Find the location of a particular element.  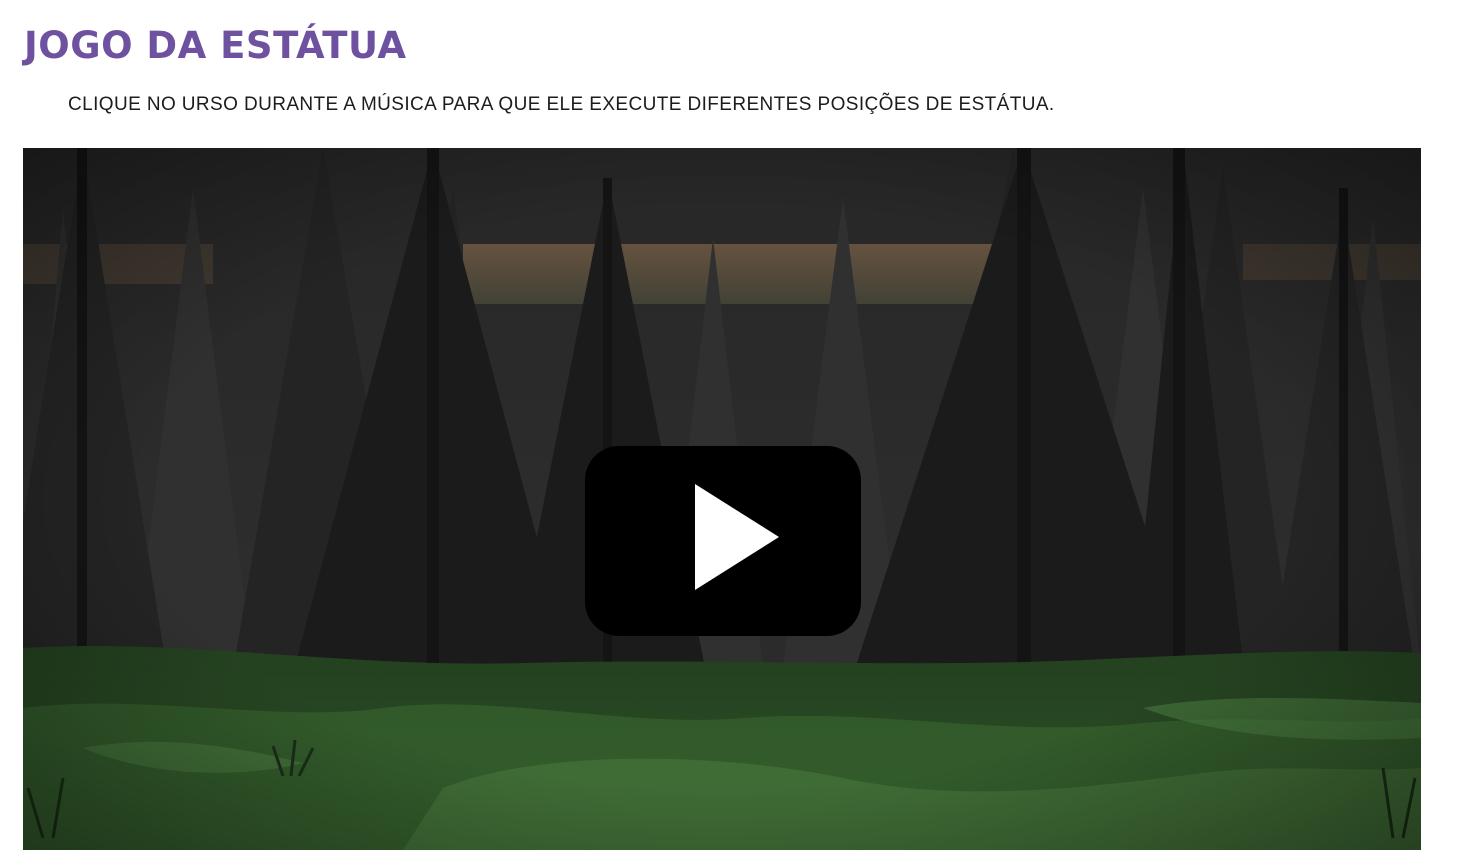

page-title: JOGO DA ESTÁTUA is located at coordinates (215, 45).